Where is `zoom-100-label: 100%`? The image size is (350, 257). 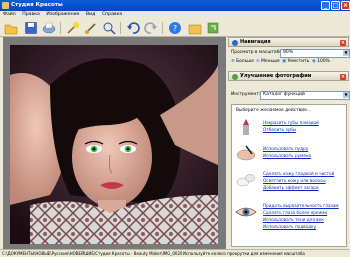 zoom-100-label: 100% is located at coordinates (323, 61).